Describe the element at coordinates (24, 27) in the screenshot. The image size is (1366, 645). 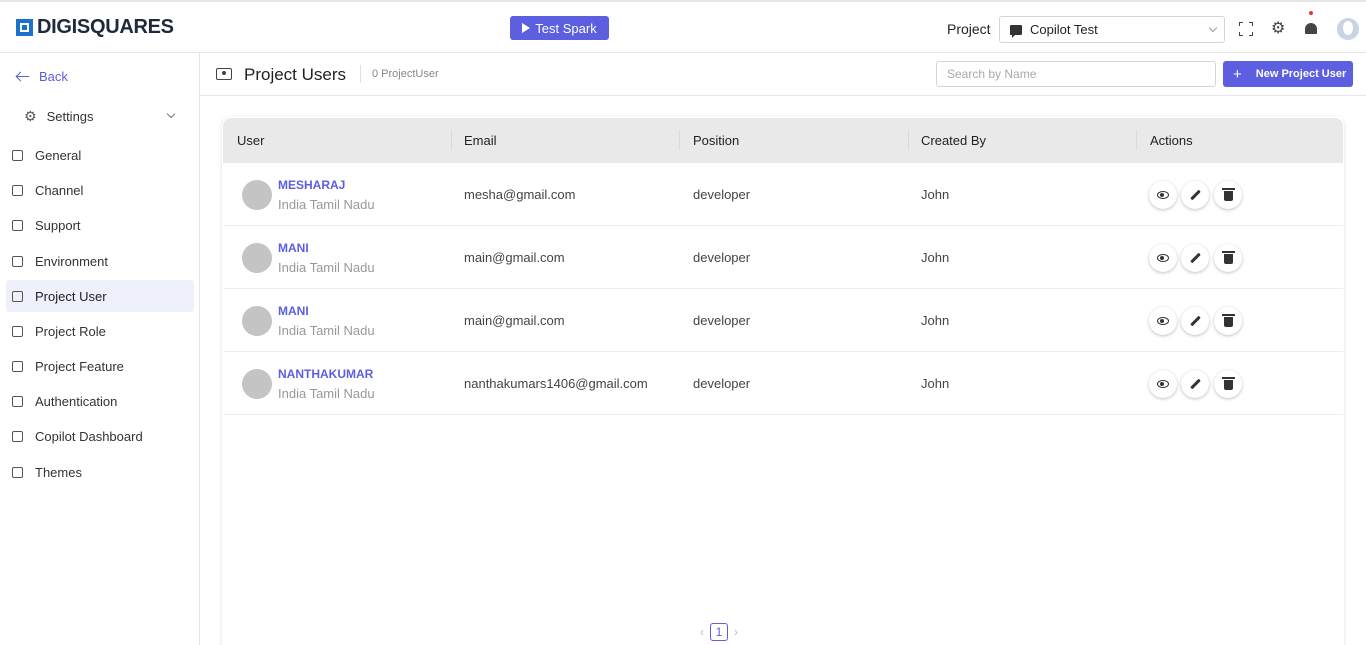
I see `logo-mark-icon` at that location.